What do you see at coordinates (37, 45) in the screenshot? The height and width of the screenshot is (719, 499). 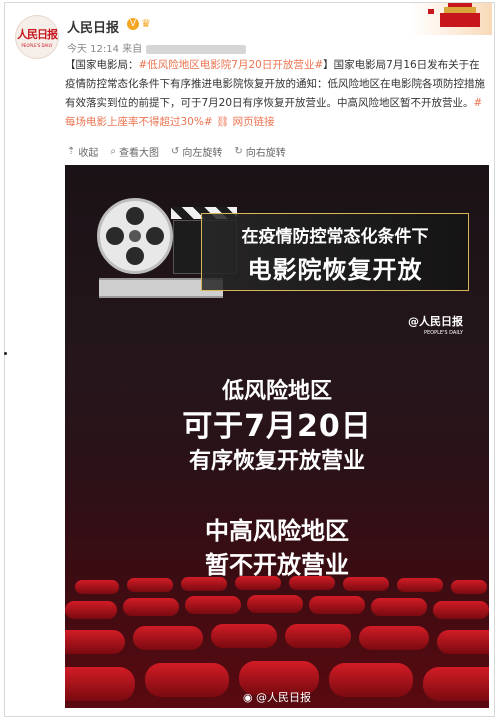 I see `avatar-logo-subtext: PEOPLE'S DAILY` at bounding box center [37, 45].